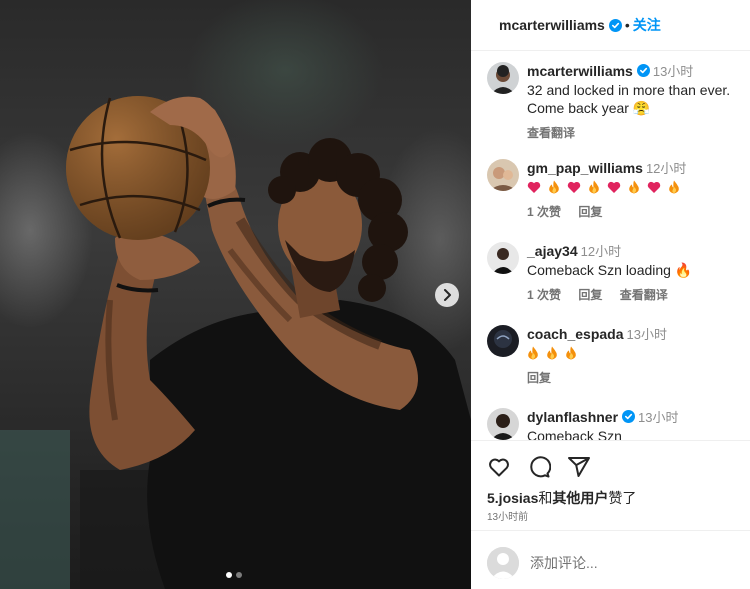 The width and height of the screenshot is (750, 589). What do you see at coordinates (622, 498) in the screenshot?
I see `likes-suffix-text: 赞了` at bounding box center [622, 498].